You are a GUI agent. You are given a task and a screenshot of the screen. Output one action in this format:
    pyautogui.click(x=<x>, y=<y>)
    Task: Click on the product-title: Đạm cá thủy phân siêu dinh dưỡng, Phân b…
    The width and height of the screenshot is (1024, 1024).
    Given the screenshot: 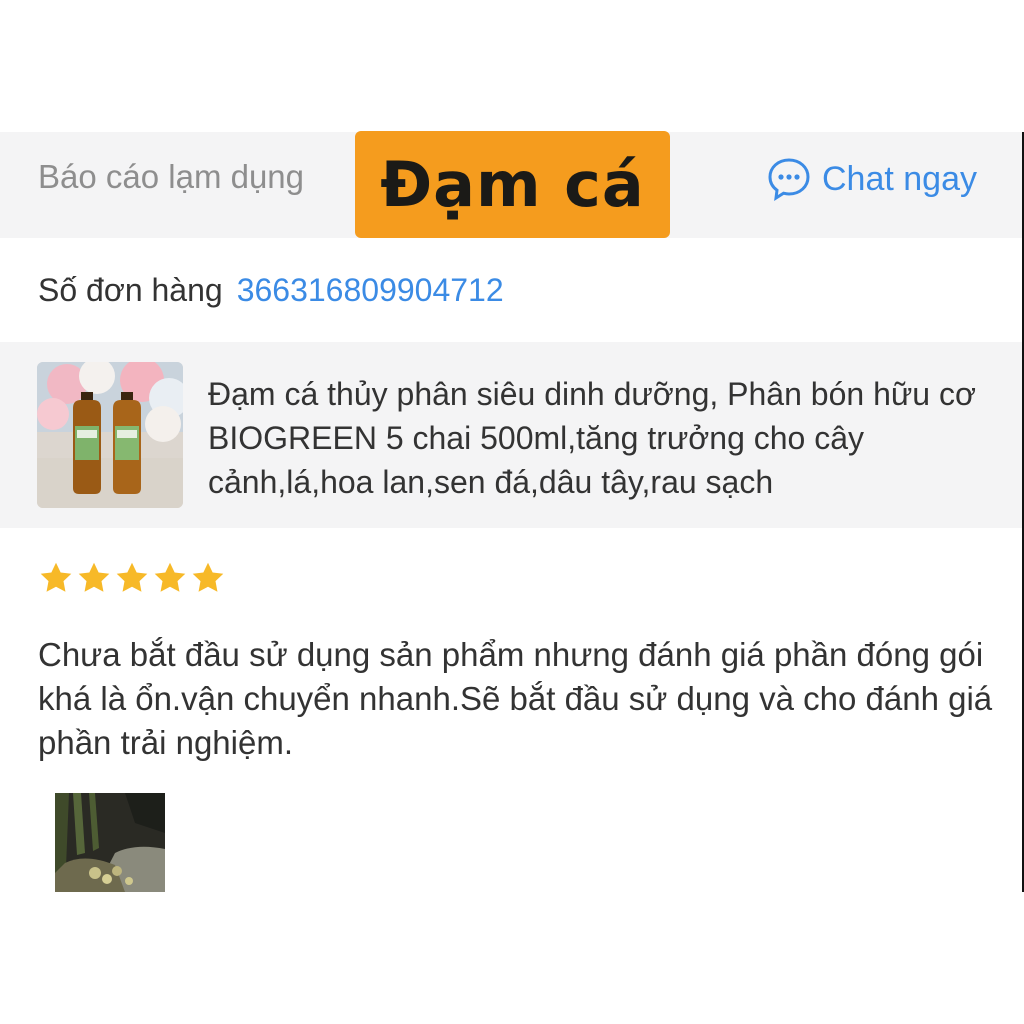 What is the action you would take?
    pyautogui.click(x=592, y=438)
    